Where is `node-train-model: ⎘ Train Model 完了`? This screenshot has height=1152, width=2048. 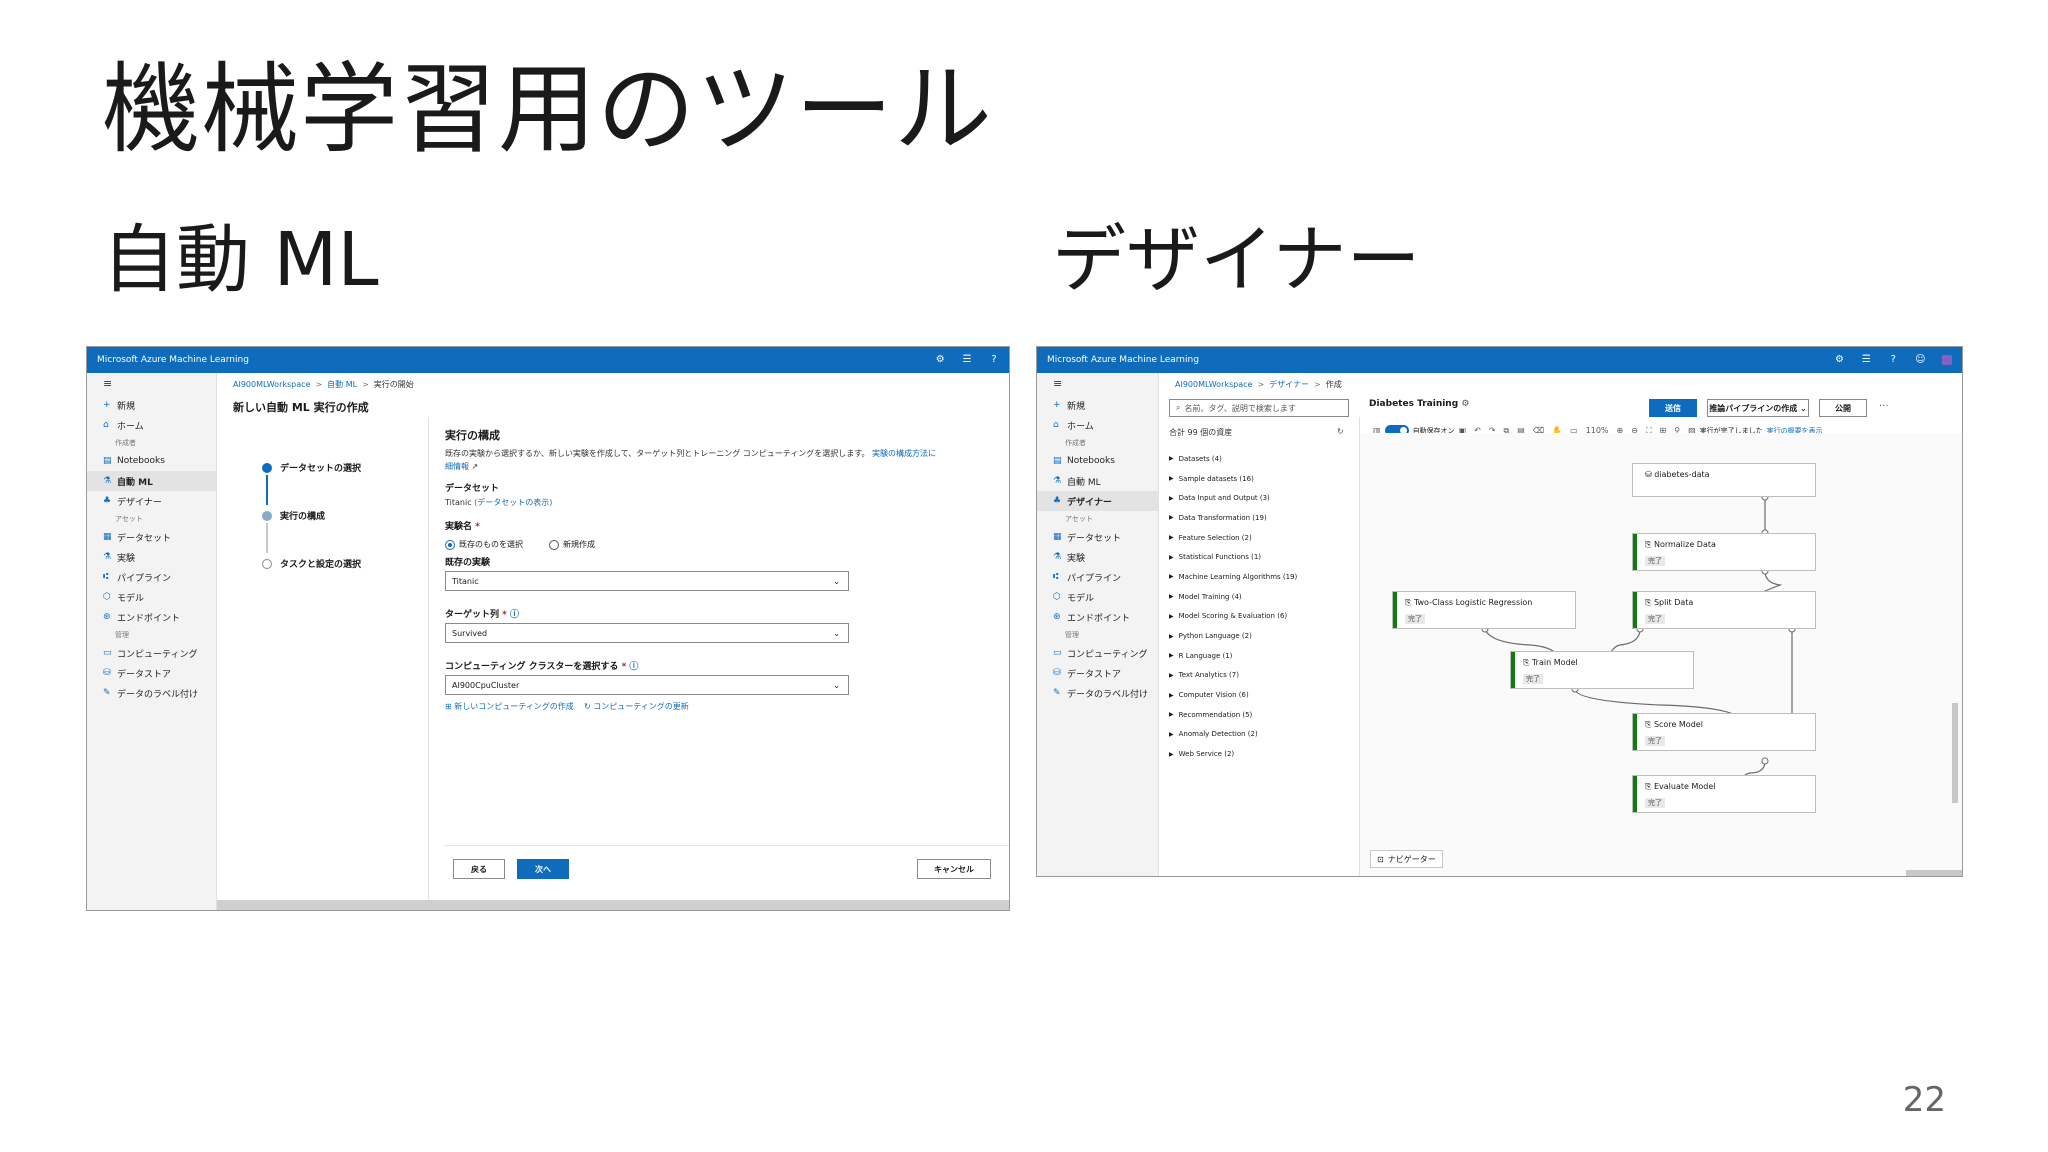 node-train-model: ⎘ Train Model 完了 is located at coordinates (1602, 670).